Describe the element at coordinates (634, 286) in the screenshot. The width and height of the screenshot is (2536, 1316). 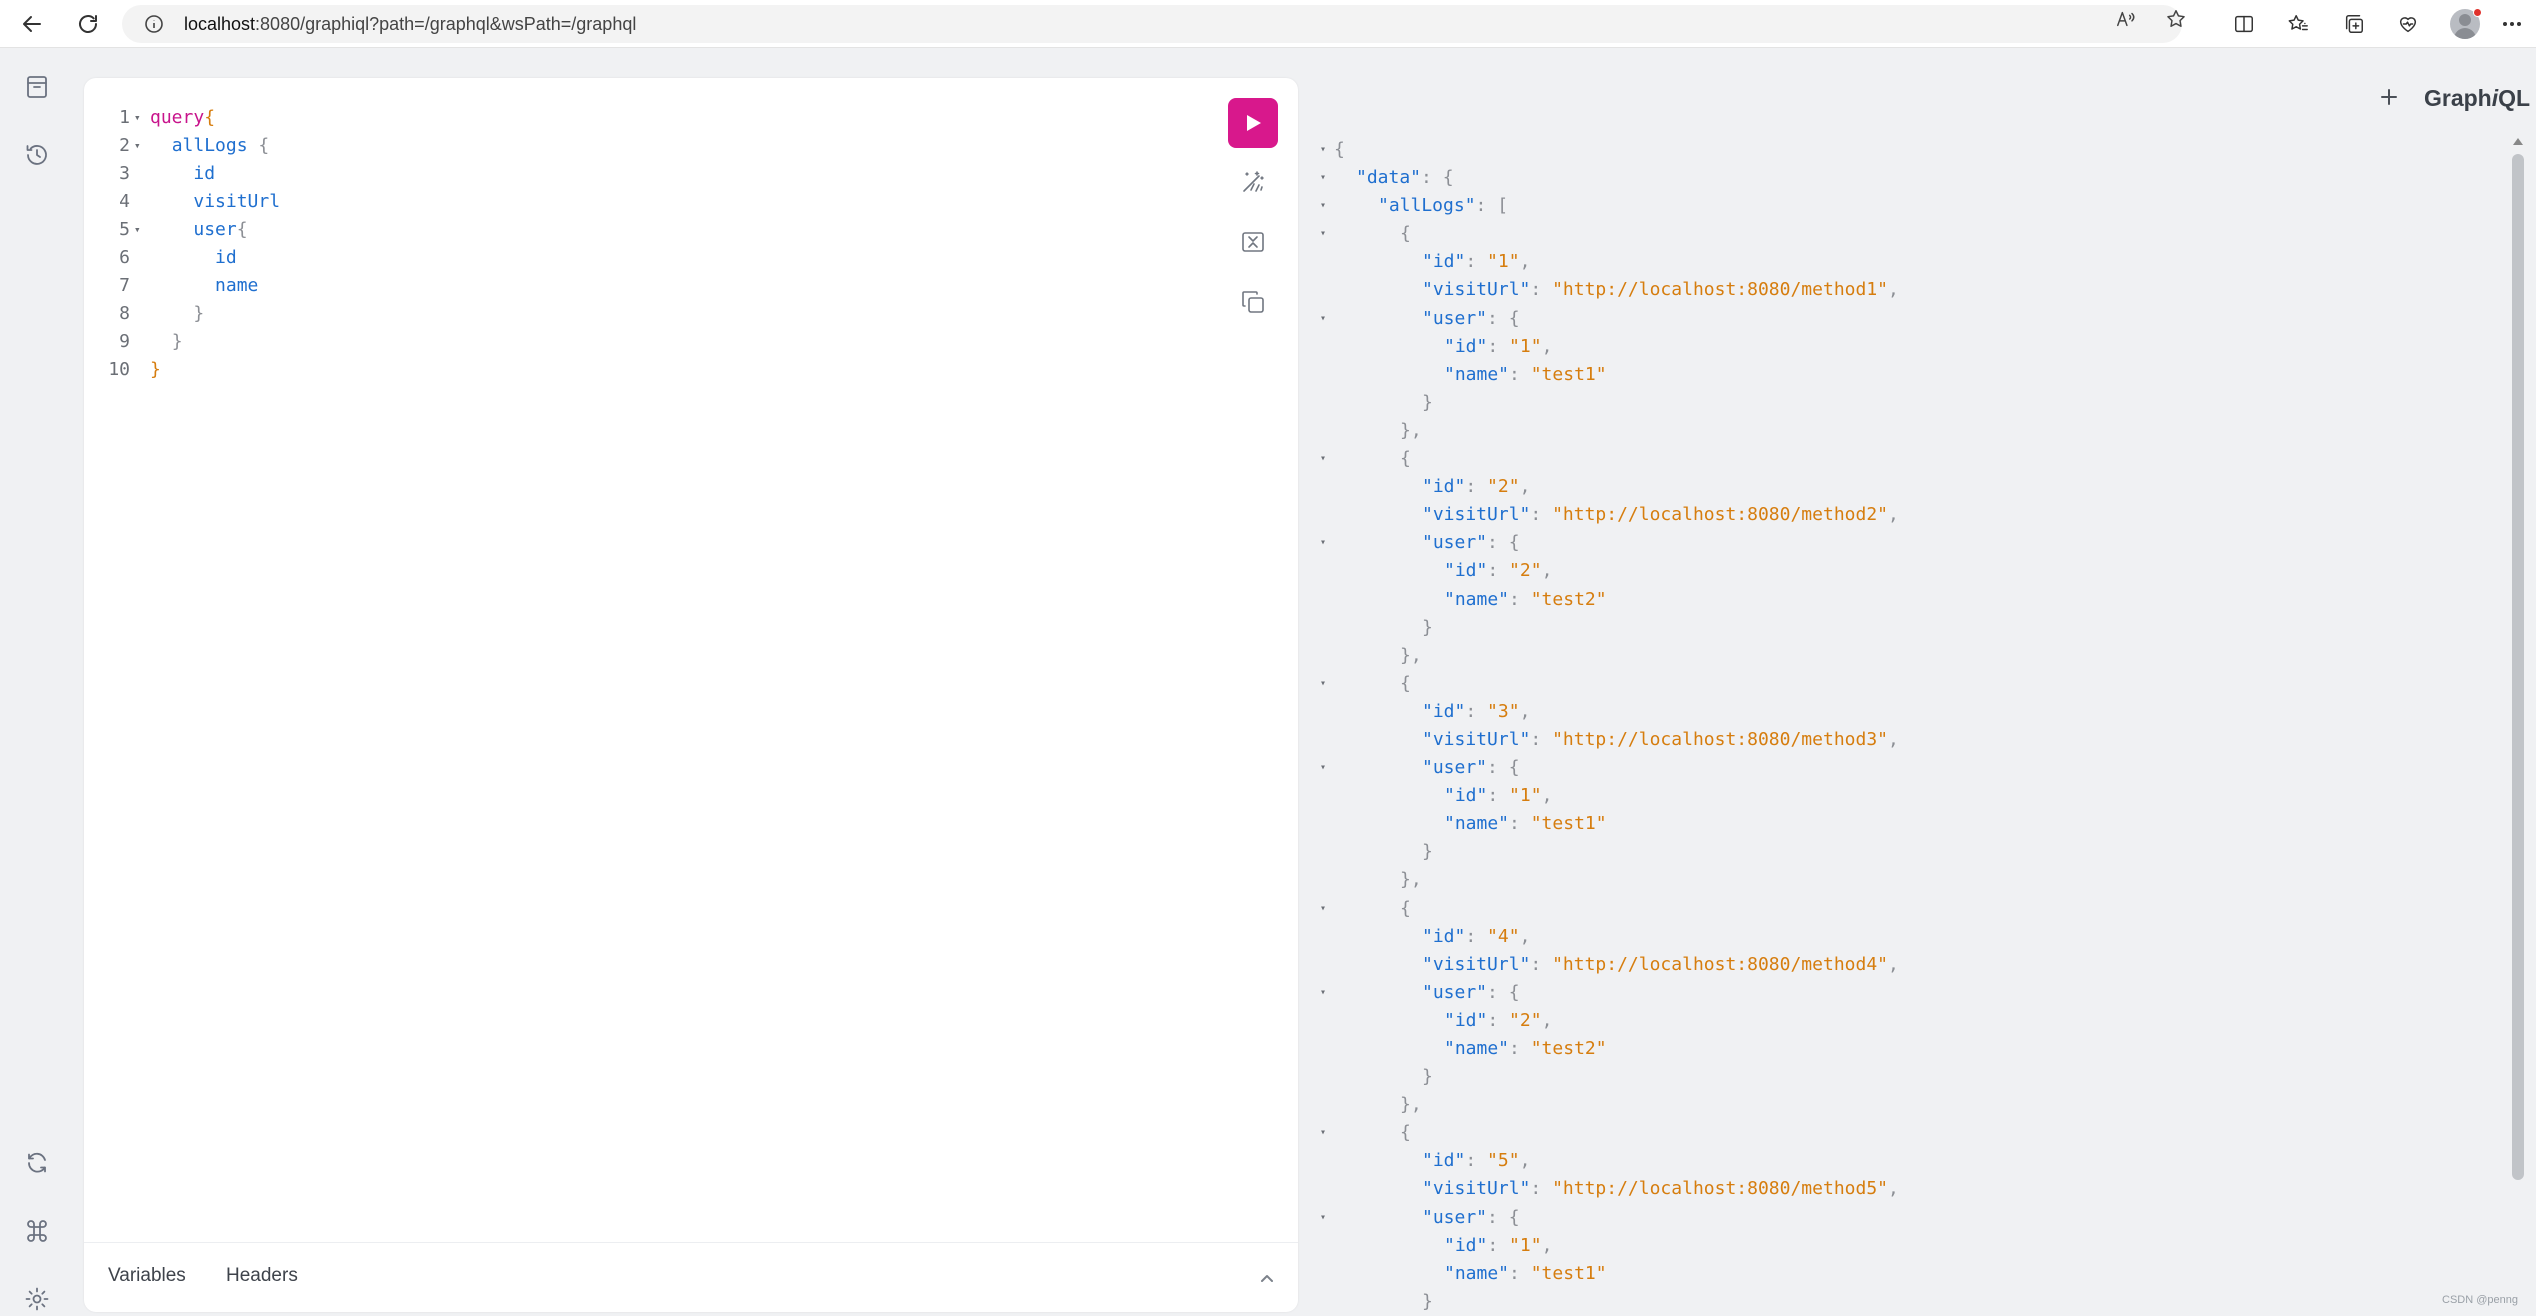
I see `code-line: 7 name` at that location.